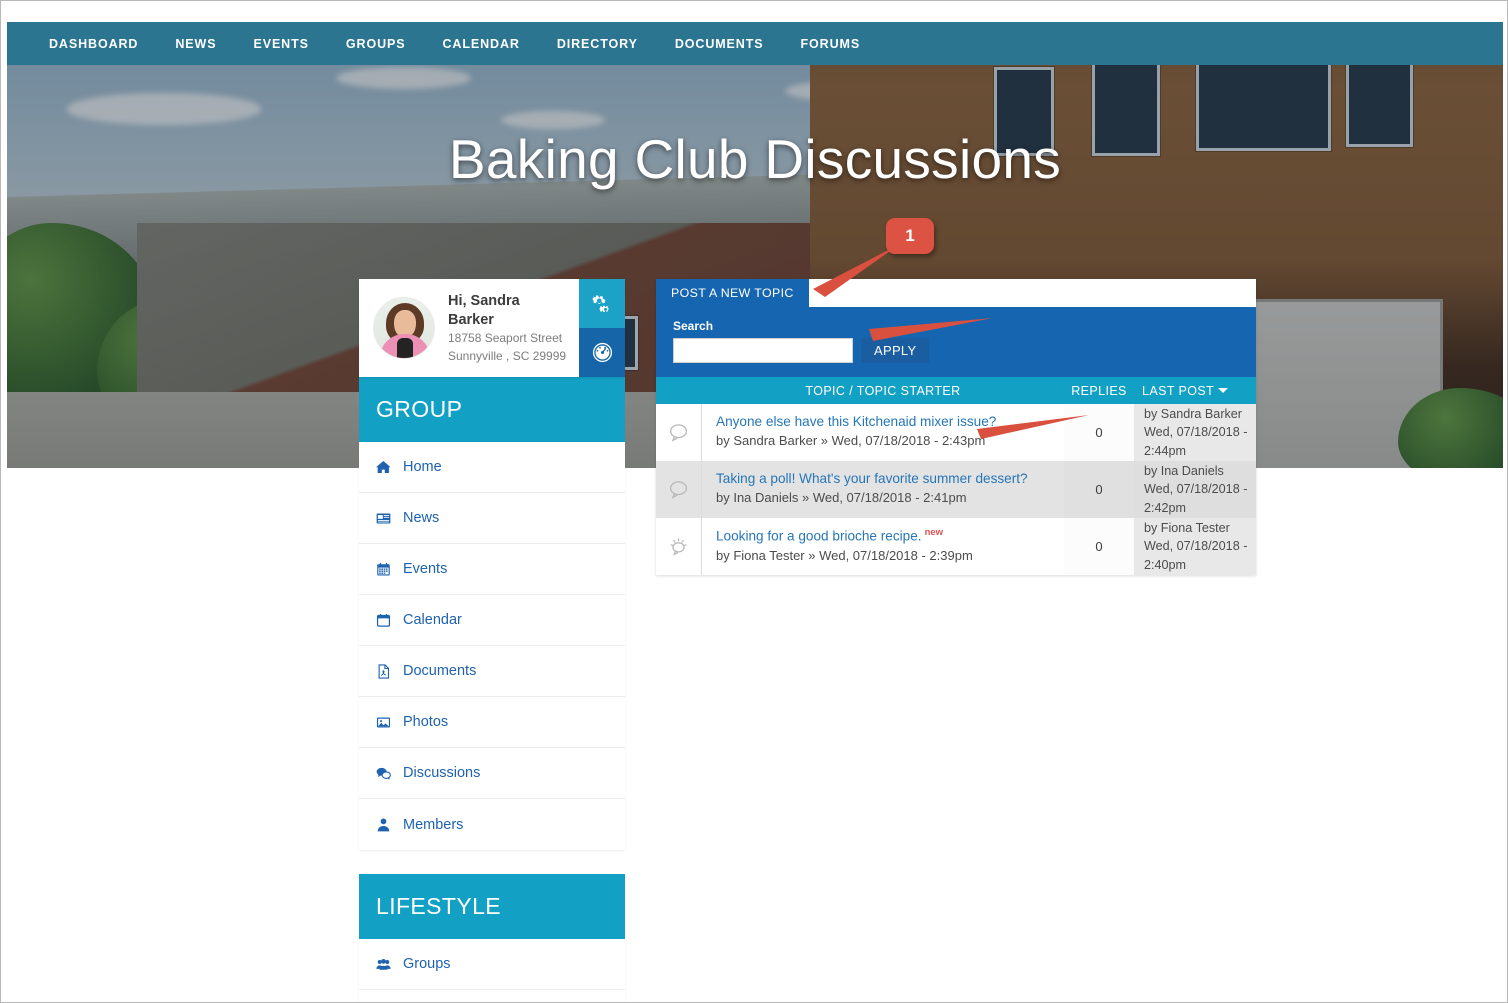 This screenshot has height=1003, width=1508. Describe the element at coordinates (442, 773) in the screenshot. I see `sidebar-item-label: Discussions` at that location.